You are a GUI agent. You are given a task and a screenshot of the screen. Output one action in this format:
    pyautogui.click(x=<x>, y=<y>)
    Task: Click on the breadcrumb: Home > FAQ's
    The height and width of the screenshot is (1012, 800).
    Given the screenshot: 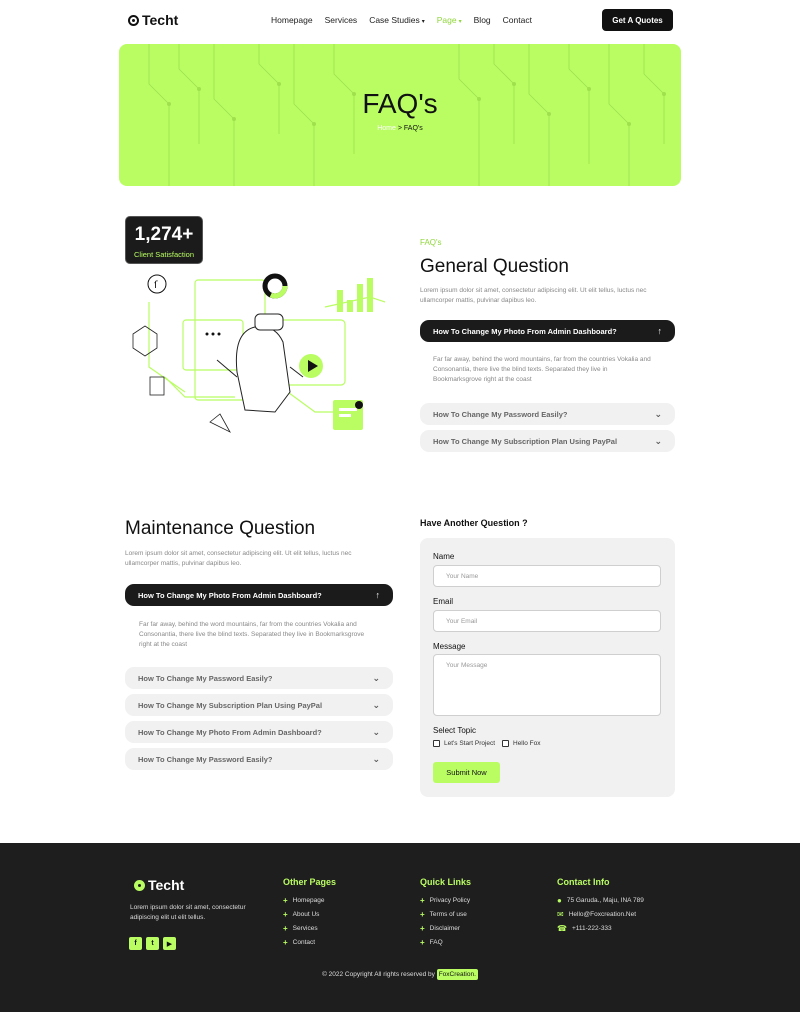 What is the action you would take?
    pyautogui.click(x=400, y=128)
    